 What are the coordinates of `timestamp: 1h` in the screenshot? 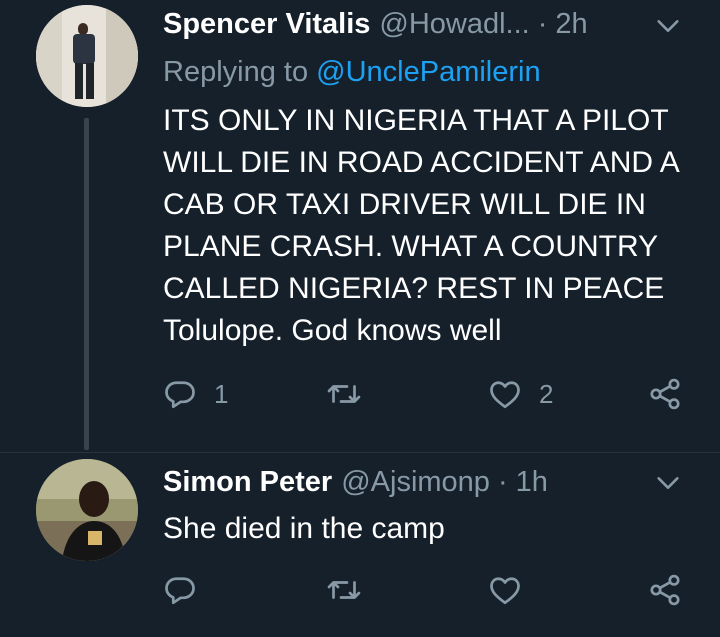 It's located at (532, 482).